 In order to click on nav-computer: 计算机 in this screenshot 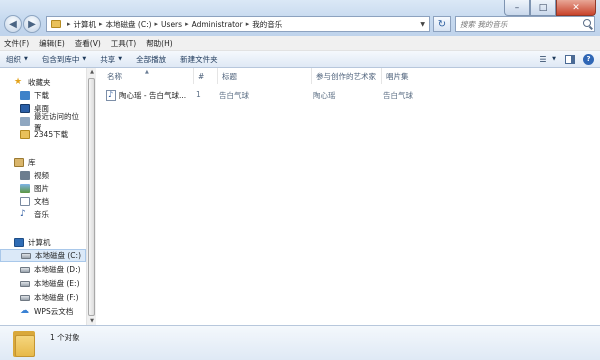, I will do `click(43, 242)`.